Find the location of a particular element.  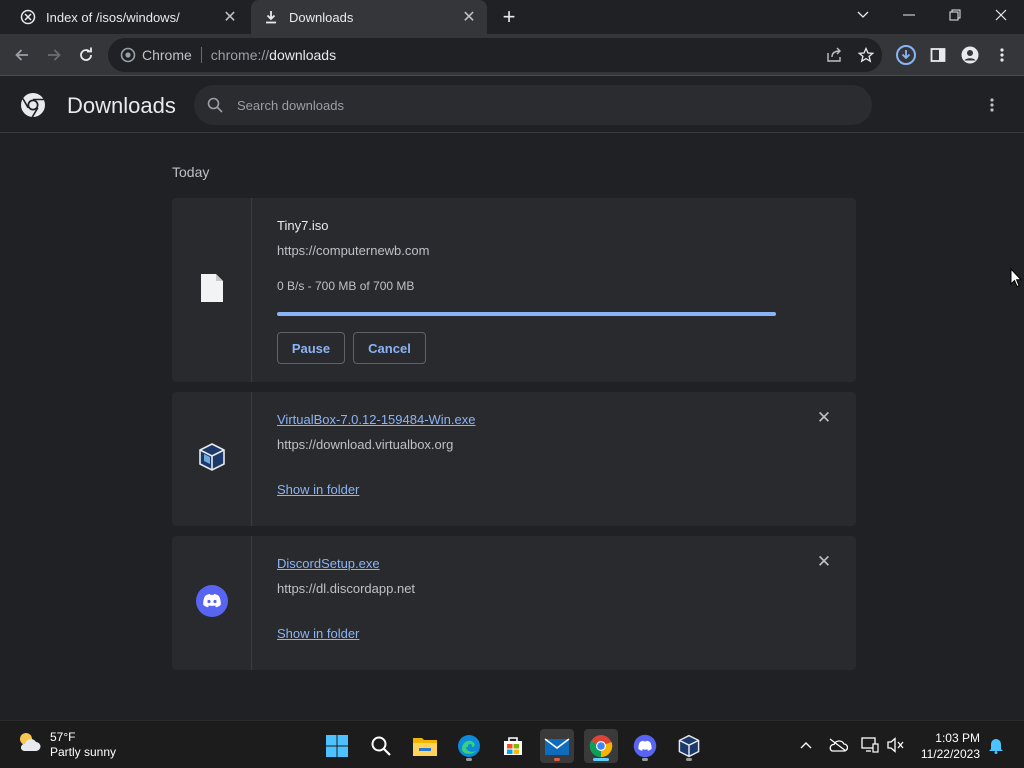

weather-widget: 57°F Partly sunny is located at coordinates (66, 744).